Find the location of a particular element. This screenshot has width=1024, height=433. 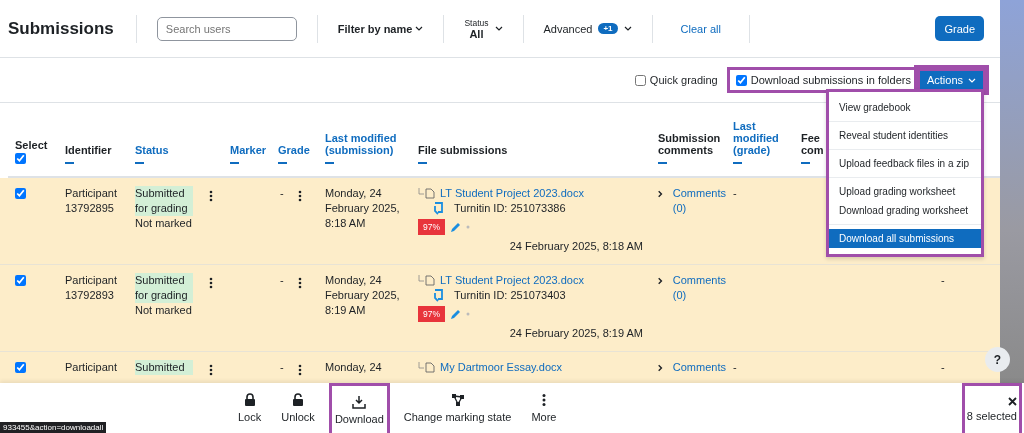

unlock-icon is located at coordinates (298, 400).